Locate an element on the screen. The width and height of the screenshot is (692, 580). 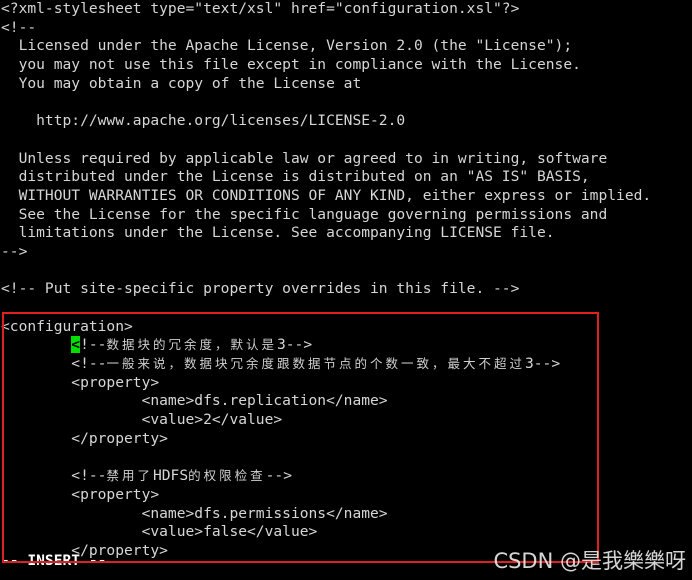
comment-text-cjk-b: 的权限检查 is located at coordinates (227, 476).